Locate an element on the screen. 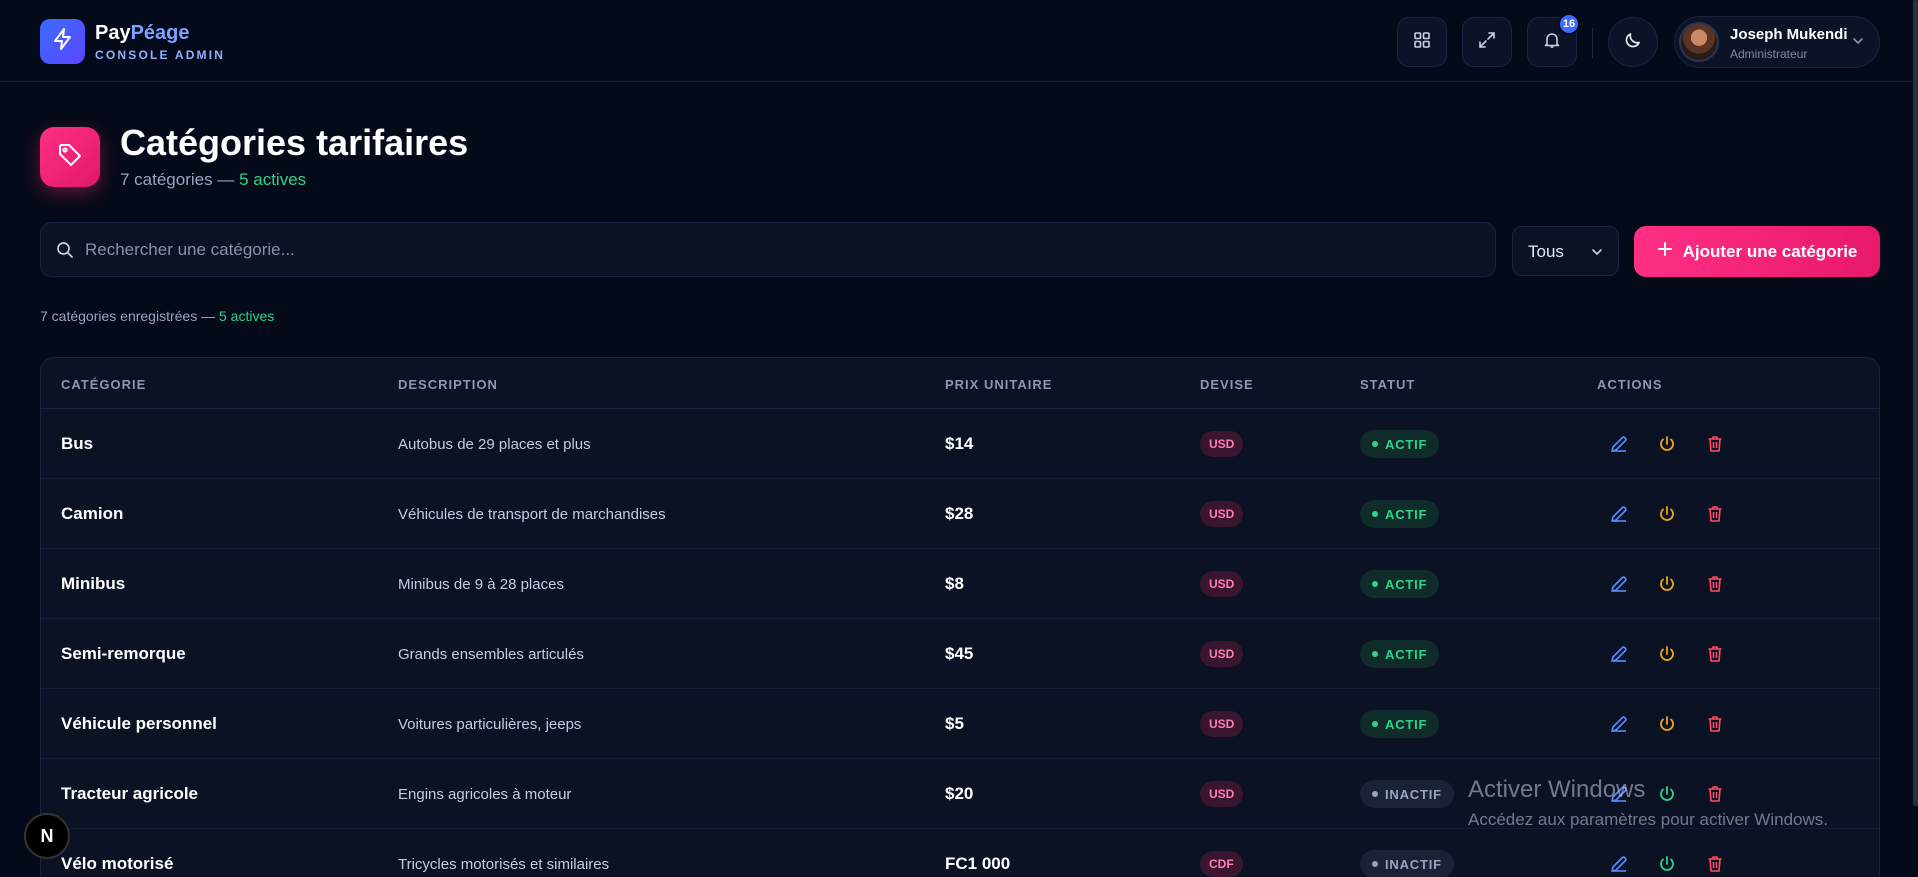  user-name: Joseph Mukendi is located at coordinates (1789, 34).